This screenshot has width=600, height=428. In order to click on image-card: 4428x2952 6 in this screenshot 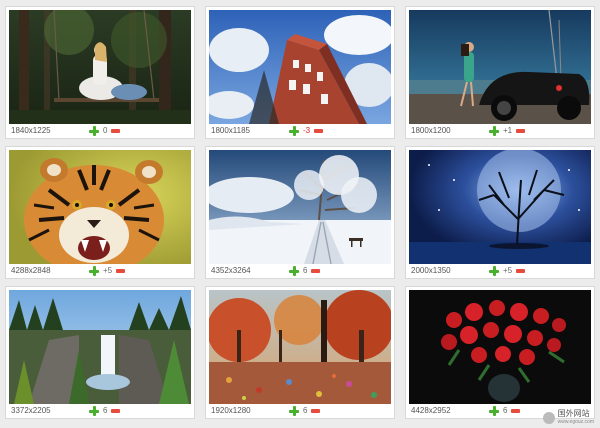, I will do `click(500, 352)`.